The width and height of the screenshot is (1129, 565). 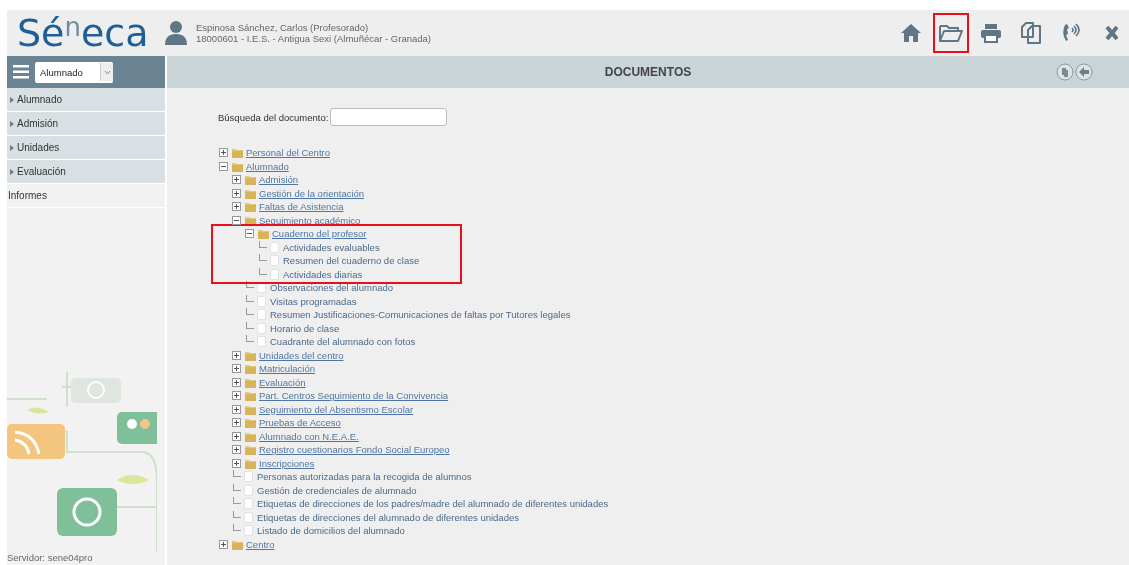 What do you see at coordinates (331, 247) in the screenshot?
I see `document-link: Actividades evaluables` at bounding box center [331, 247].